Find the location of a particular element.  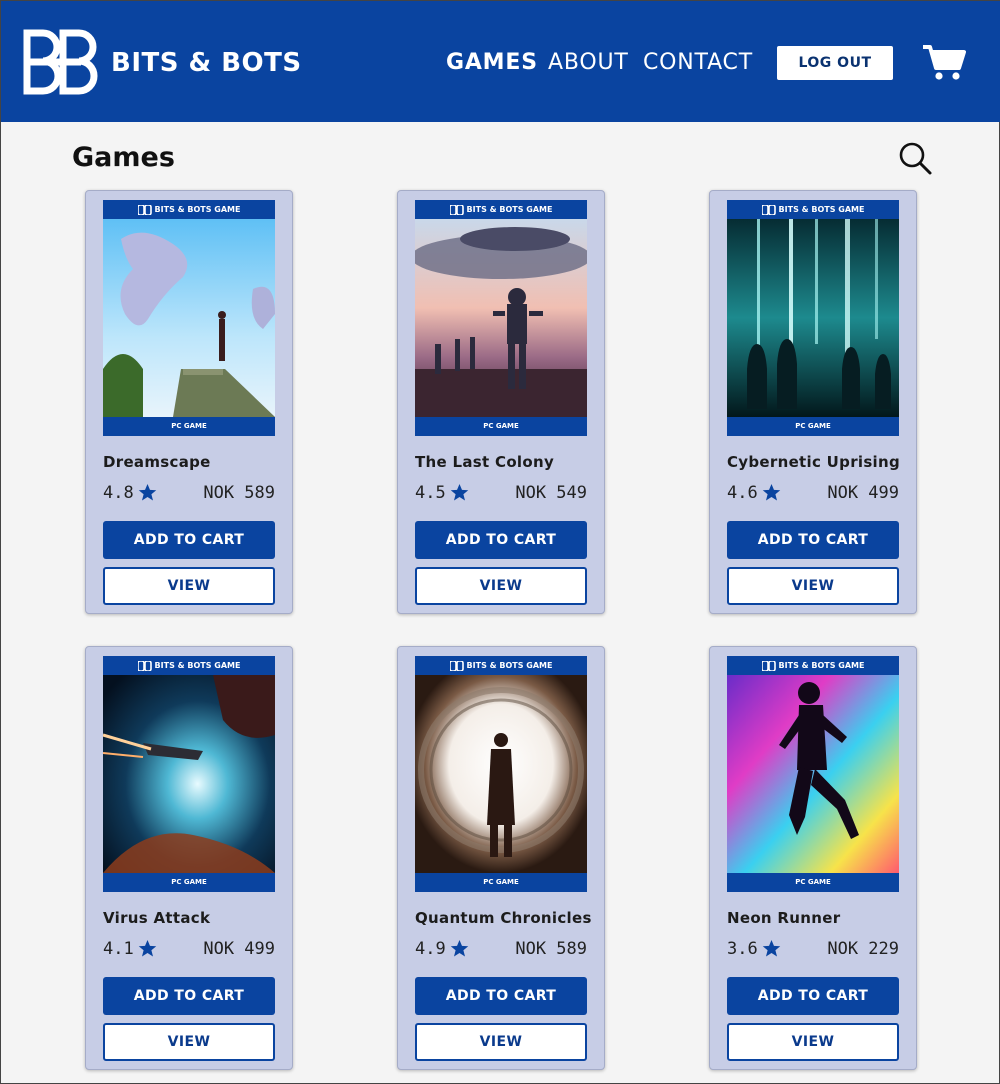

nav-contact: CONTACT is located at coordinates (698, 63).